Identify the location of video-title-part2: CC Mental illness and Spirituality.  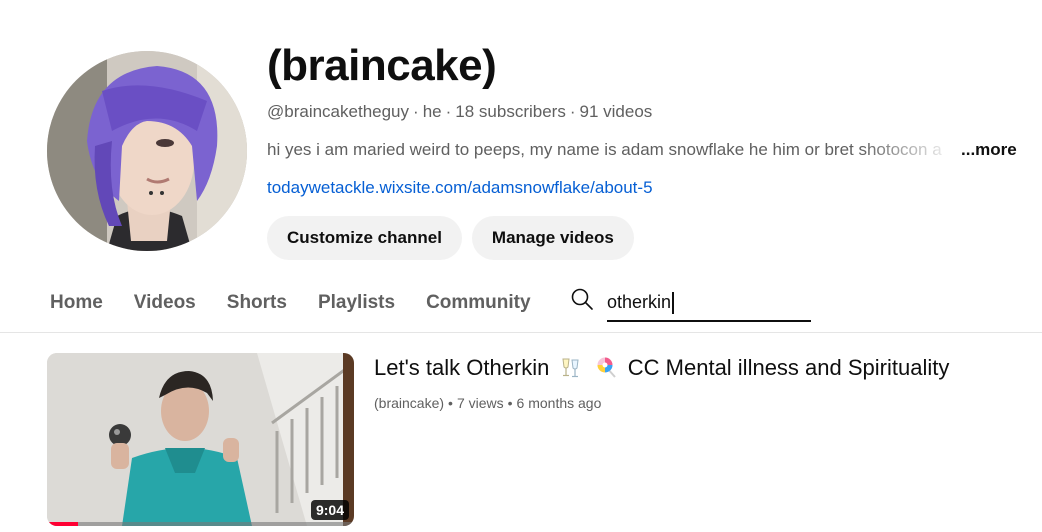
(788, 367).